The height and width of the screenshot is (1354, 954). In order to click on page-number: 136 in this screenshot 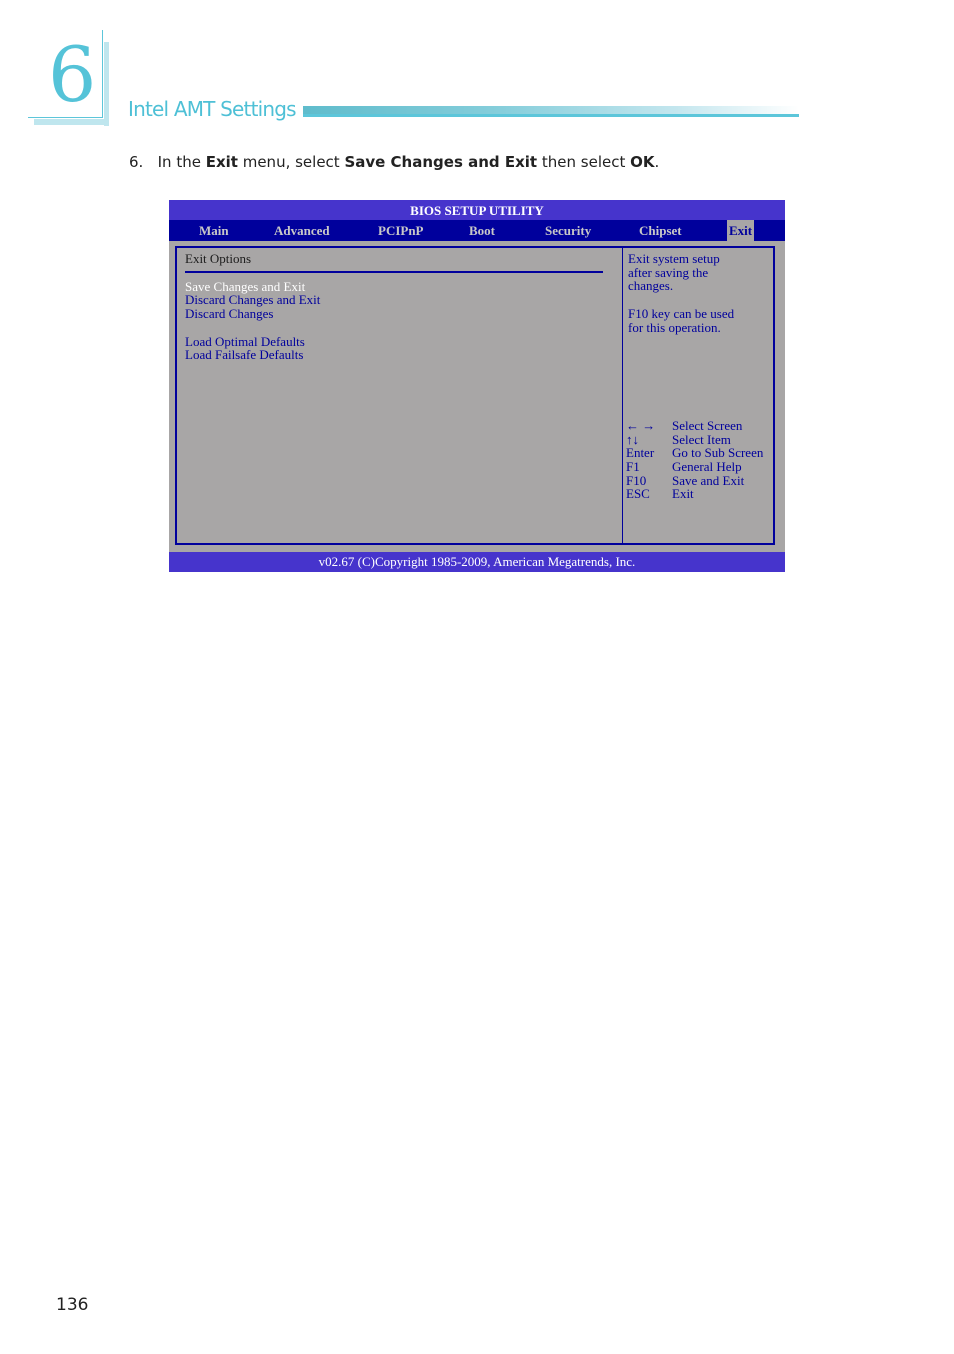, I will do `click(72, 1305)`.